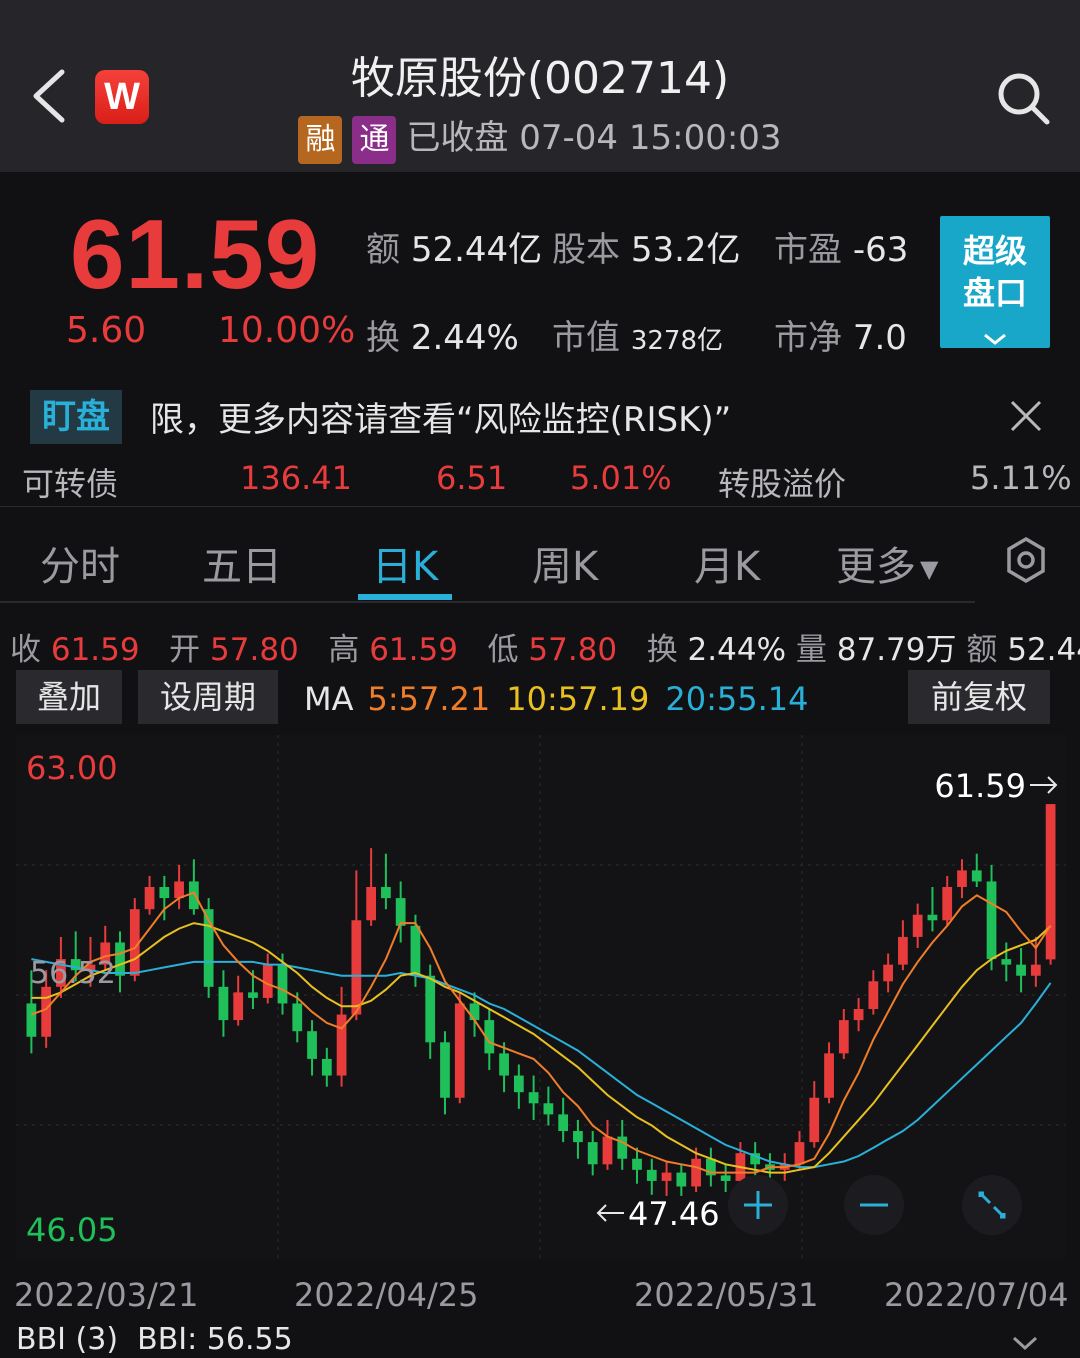 The height and width of the screenshot is (1358, 1080). Describe the element at coordinates (76, 417) in the screenshot. I see `watch-button: 盯盘` at that location.